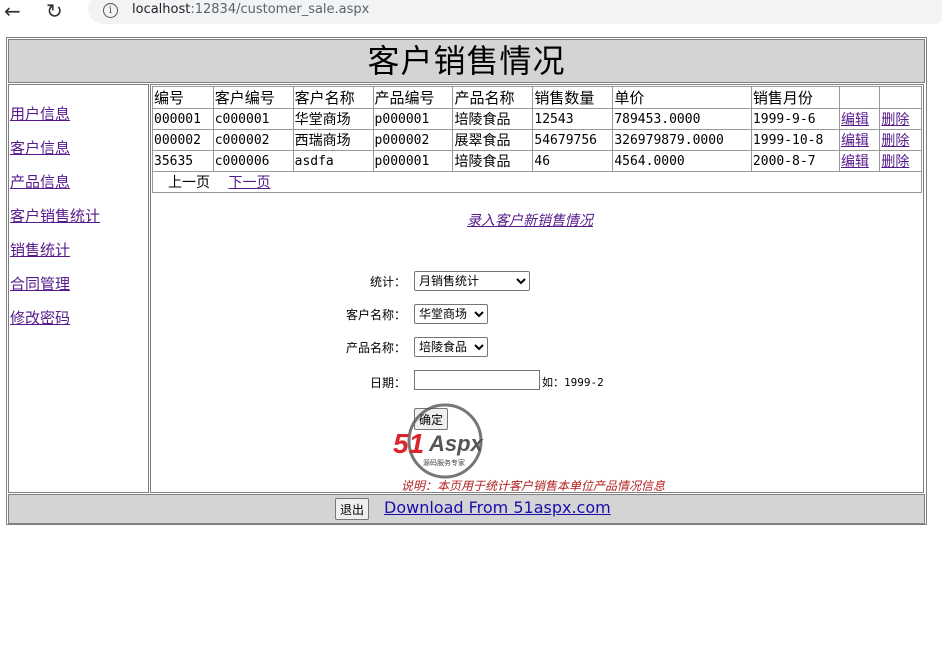 The width and height of the screenshot is (942, 662). Describe the element at coordinates (682, 161) in the screenshot. I see `cell-price: 4564.0000` at that location.